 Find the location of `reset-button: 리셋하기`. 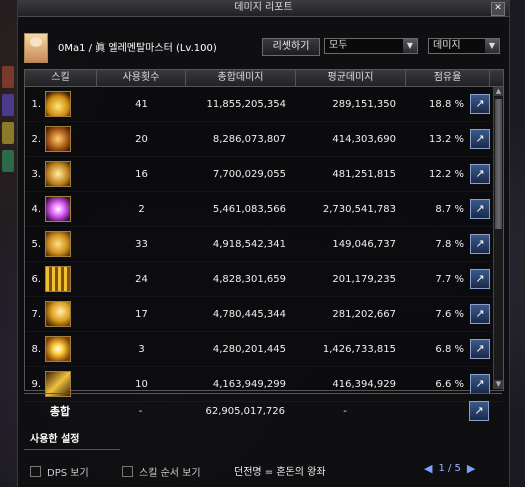

reset-button: 리셋하기 is located at coordinates (291, 47).